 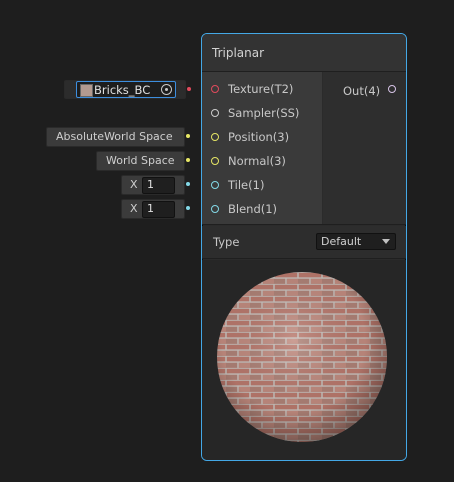 I want to click on tile-axis-label: X, so click(x=134, y=184).